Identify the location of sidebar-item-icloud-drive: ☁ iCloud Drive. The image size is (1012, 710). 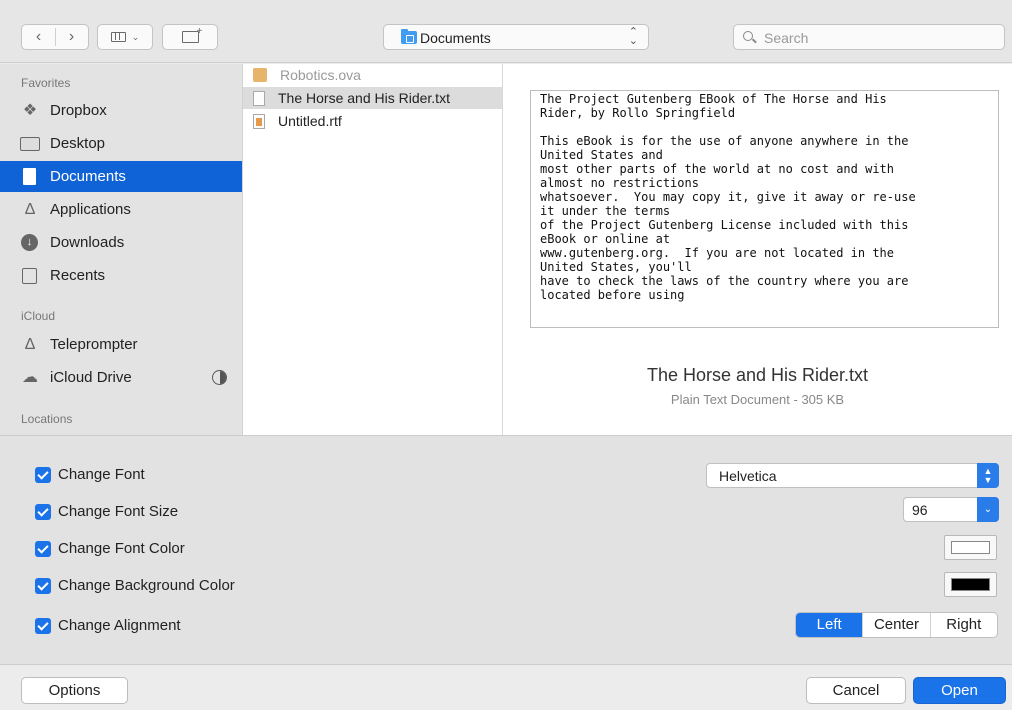
(121, 377).